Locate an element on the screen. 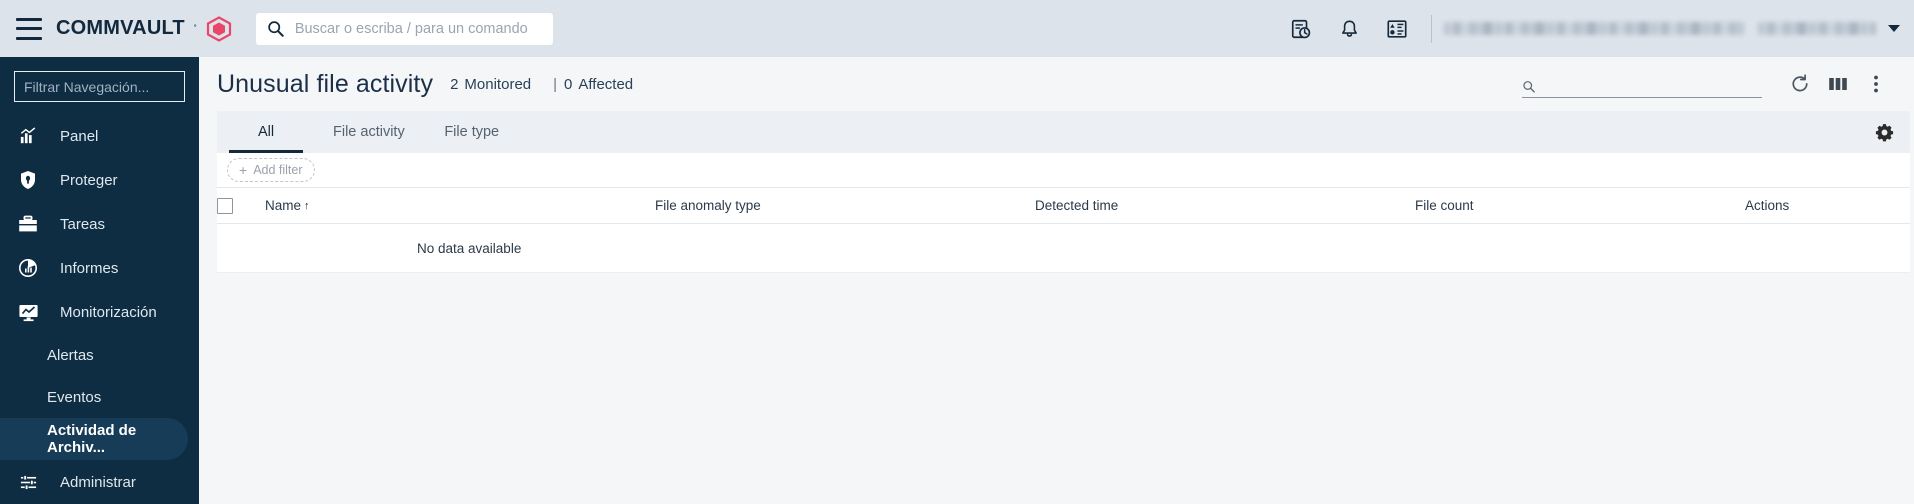 This screenshot has height=504, width=1914. brand-logo: COMMVAULT ˚ is located at coordinates (144, 28).